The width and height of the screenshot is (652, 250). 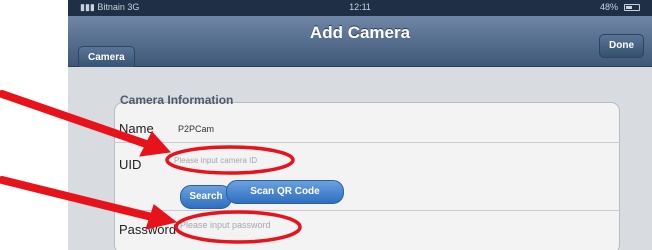 I want to click on annotation-arrow-password, so click(x=80, y=199).